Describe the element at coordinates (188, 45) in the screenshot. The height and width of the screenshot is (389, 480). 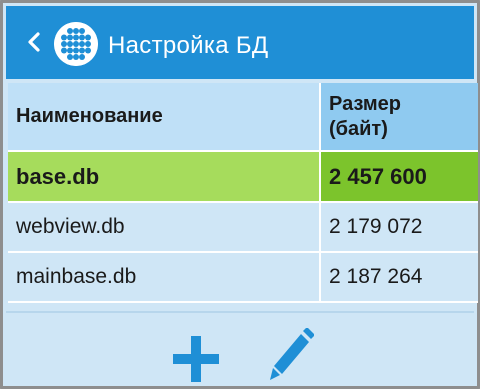
I see `page-title: Настройка БД` at that location.